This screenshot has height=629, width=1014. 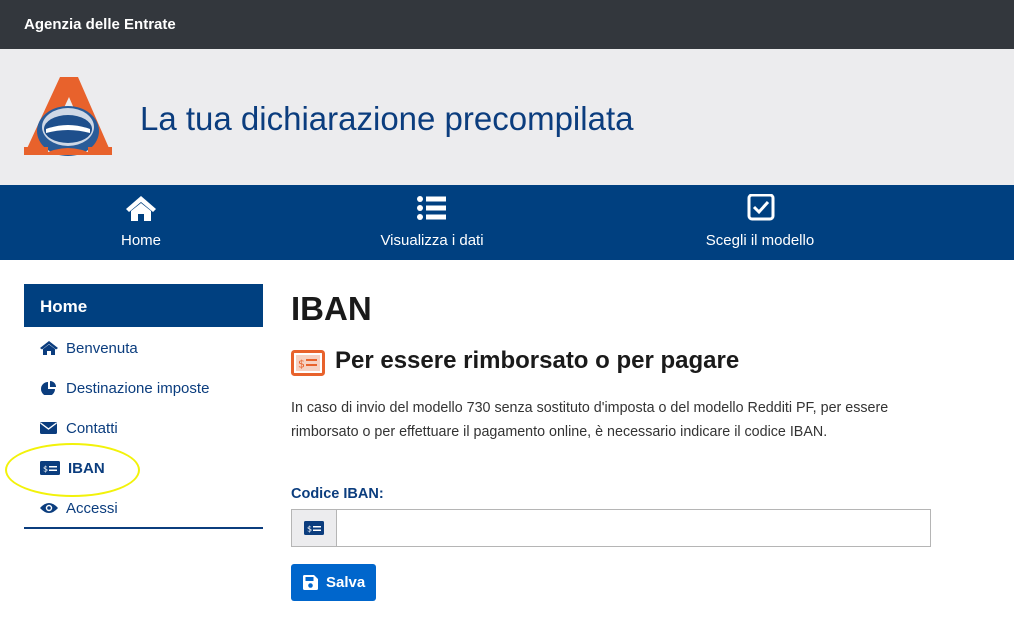 I want to click on iban-highlight-circle, so click(x=72, y=470).